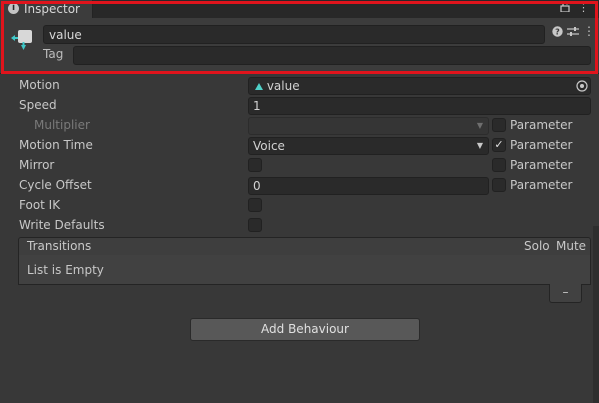  I want to click on foot-ik-label: Foot IK, so click(40, 205).